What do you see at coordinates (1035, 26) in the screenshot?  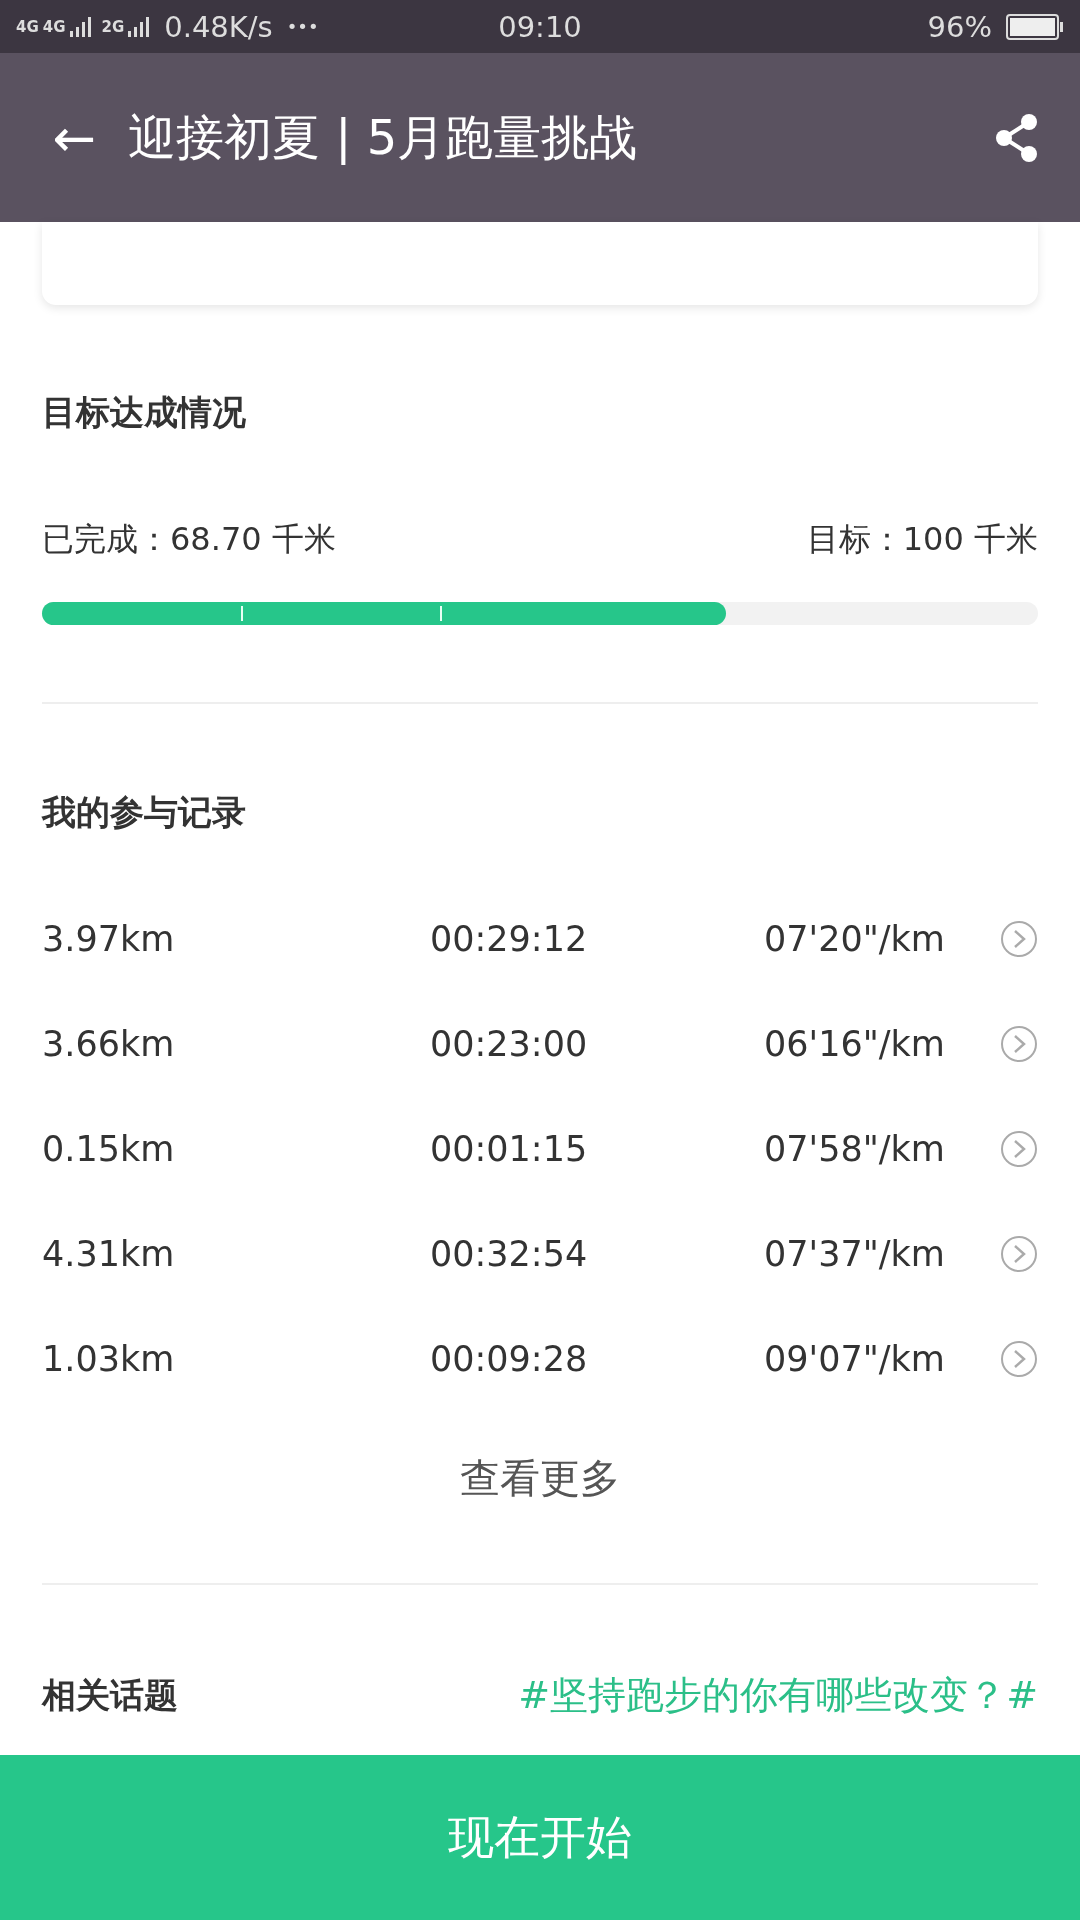 I see `battery-icon` at bounding box center [1035, 26].